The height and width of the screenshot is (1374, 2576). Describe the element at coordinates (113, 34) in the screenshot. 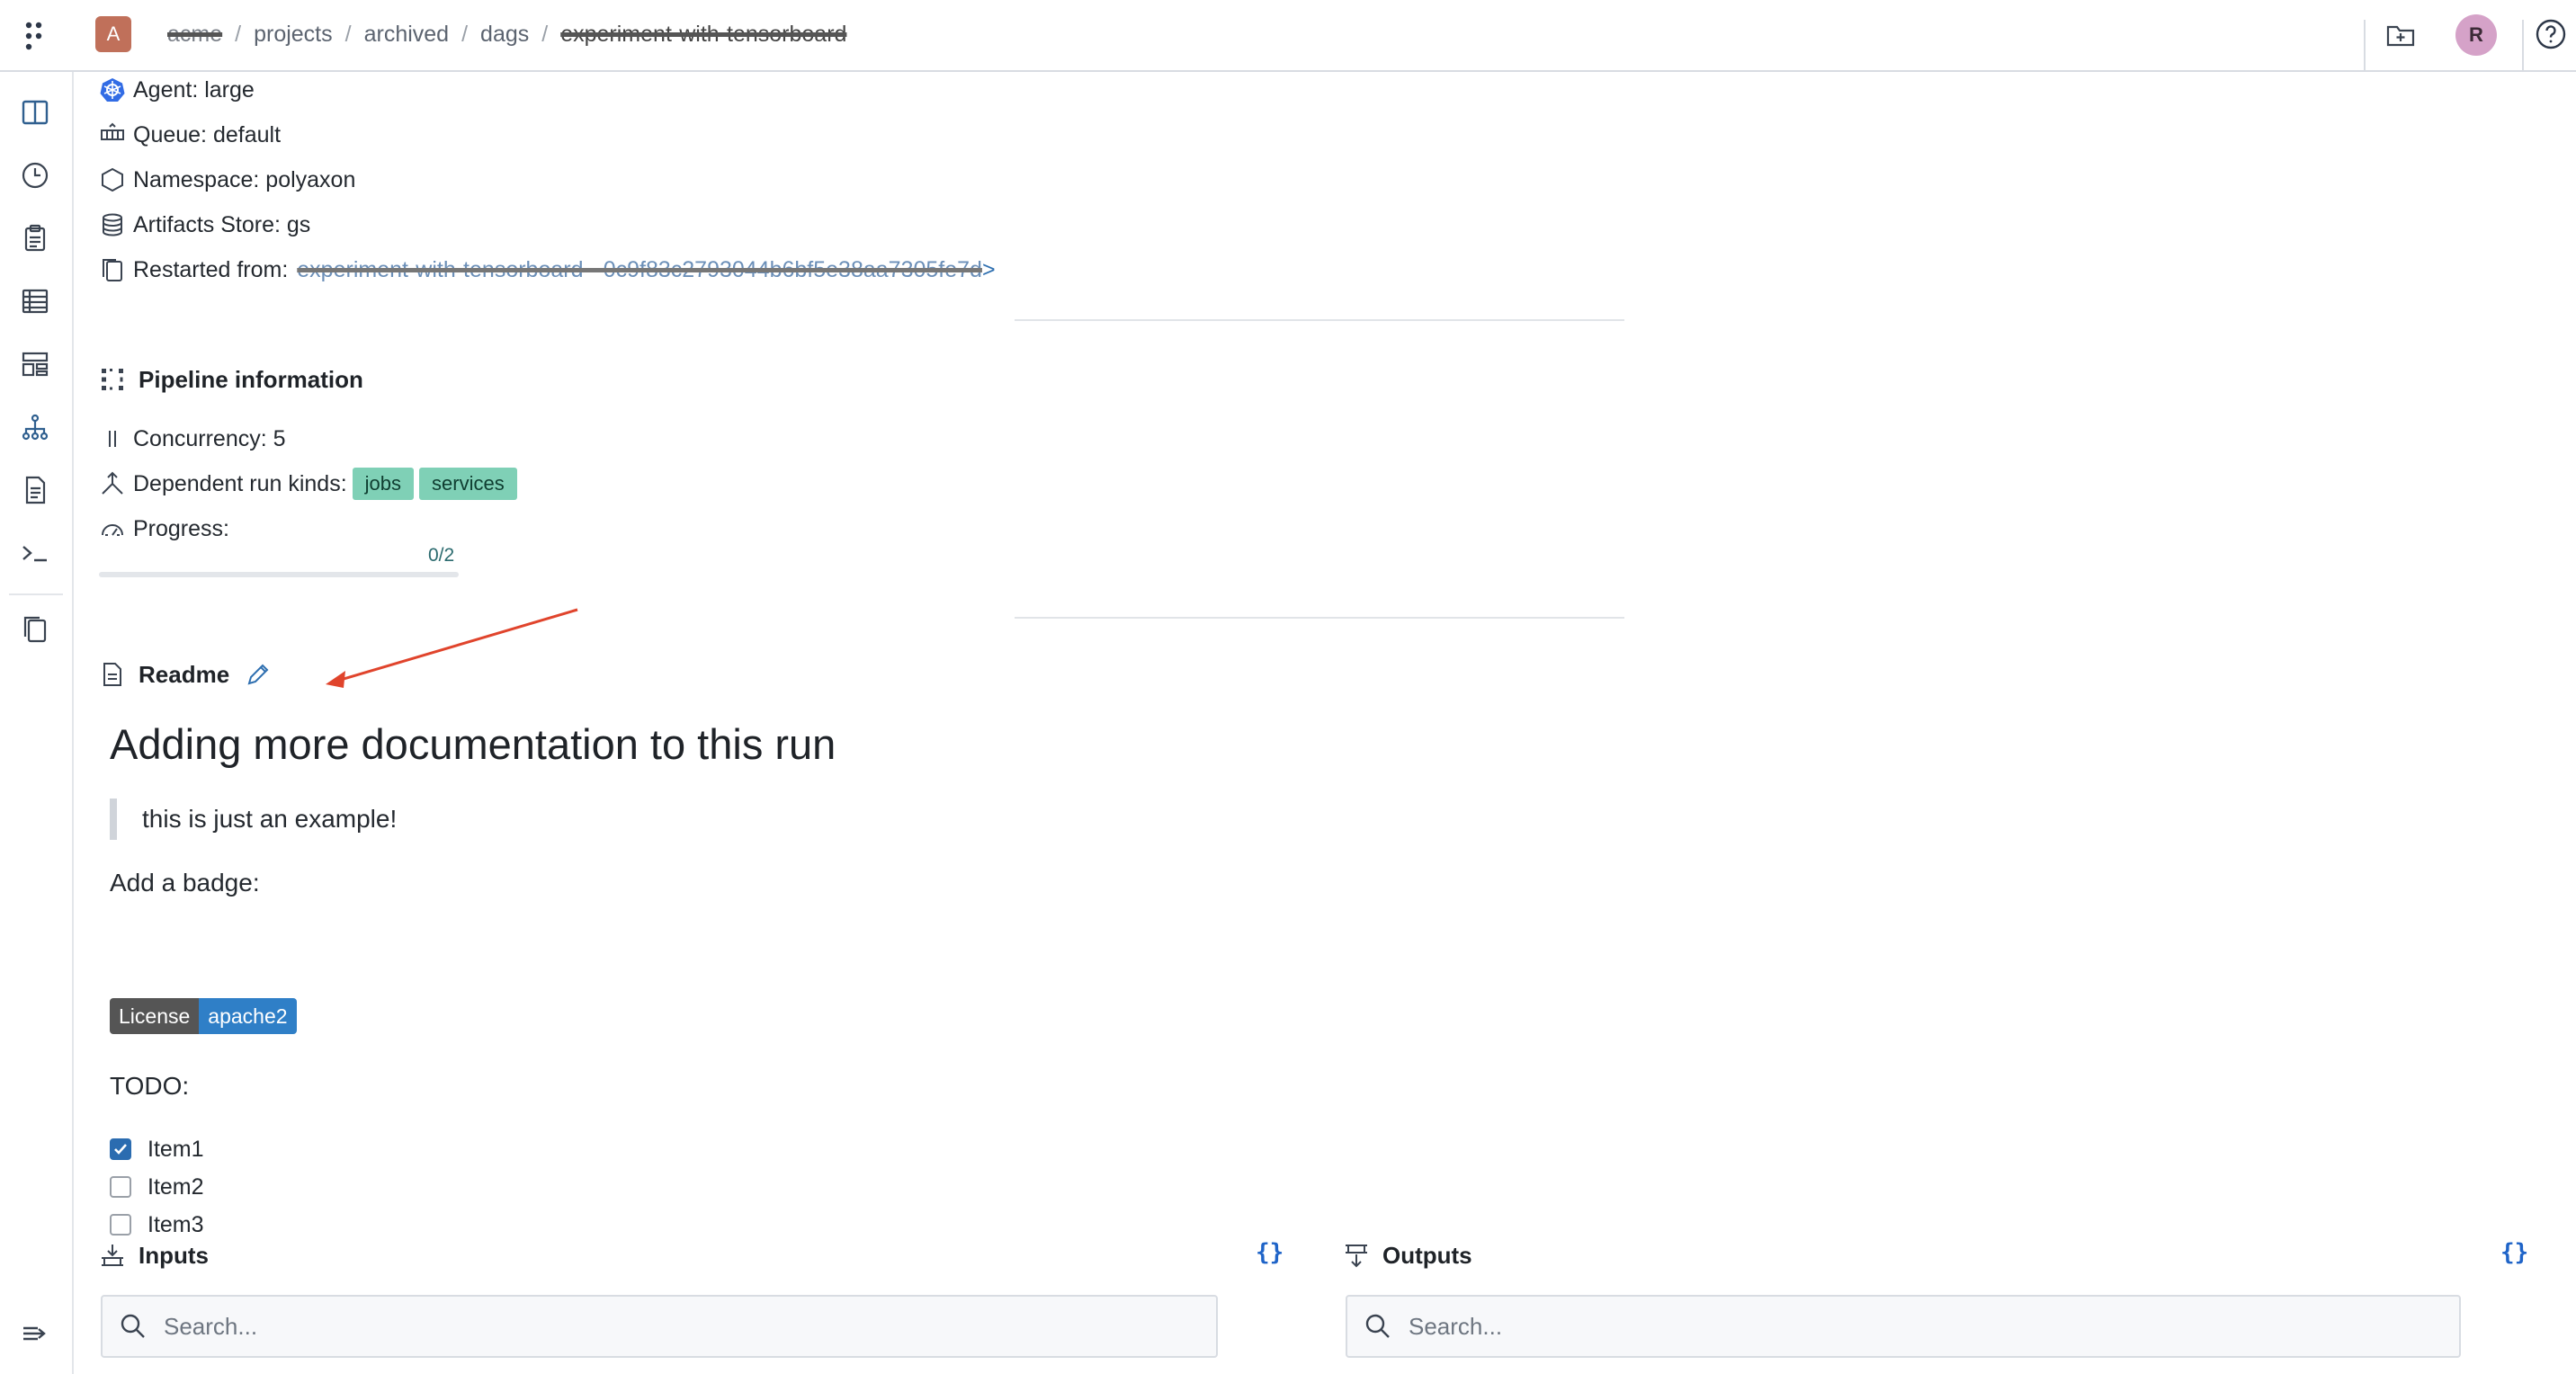

I see `org-avatar: A` at that location.